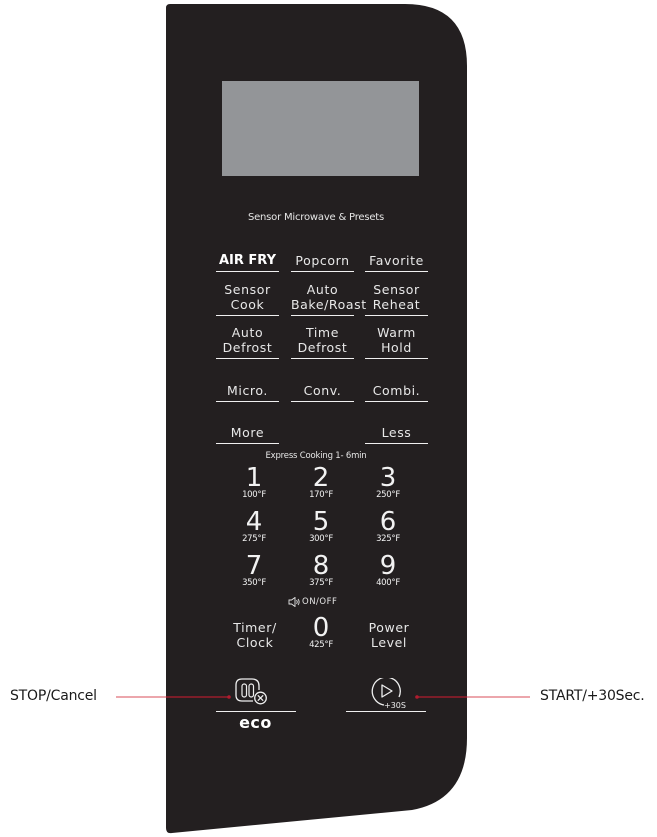  I want to click on favorite-label-line-1: Favorite, so click(396, 260).